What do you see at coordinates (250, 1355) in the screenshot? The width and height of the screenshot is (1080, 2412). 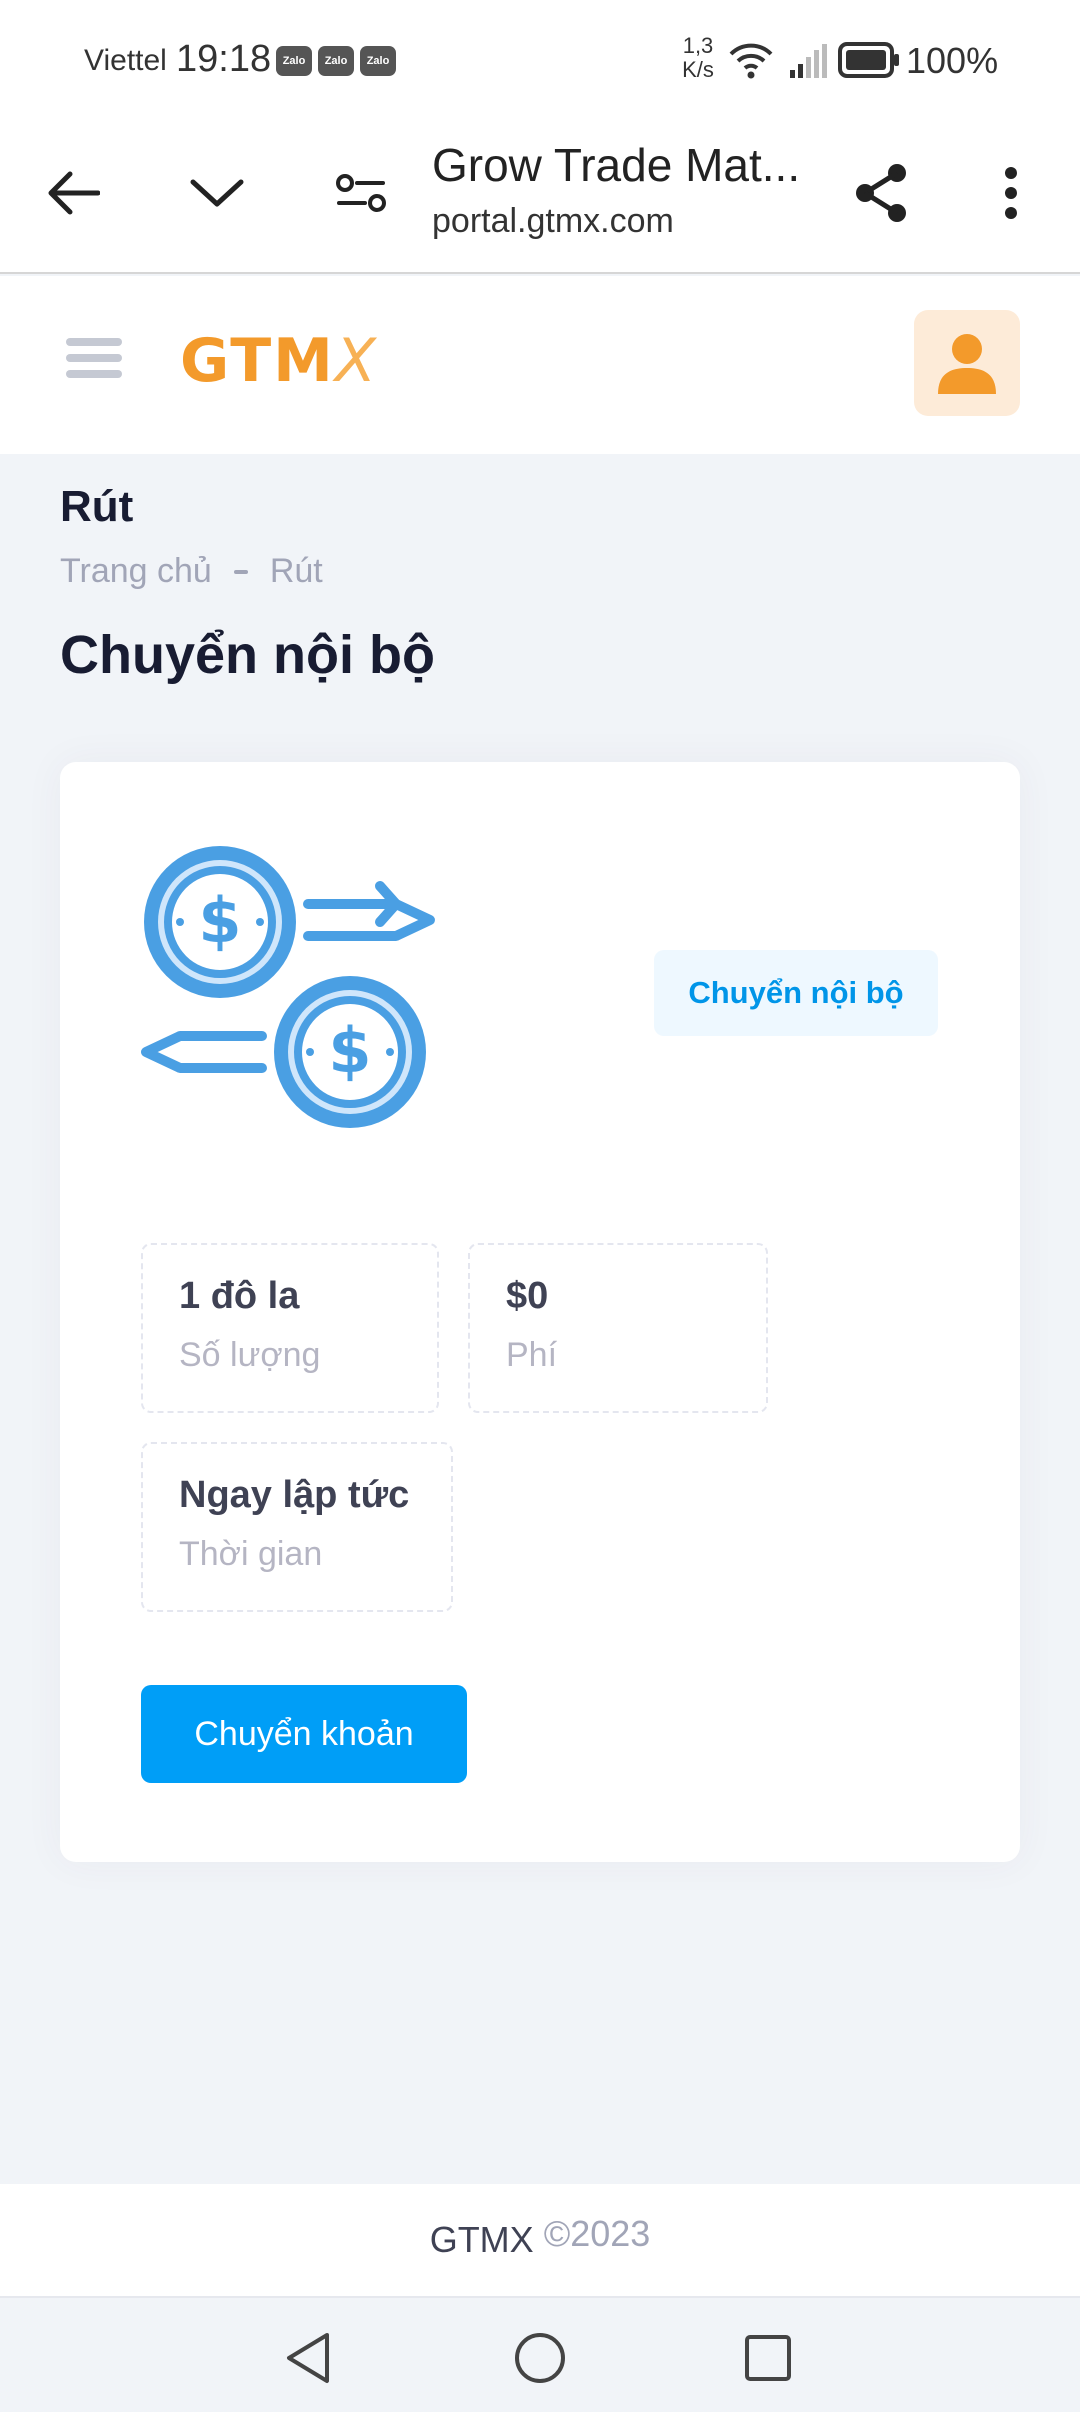 I see `stat-label: Số lượng` at bounding box center [250, 1355].